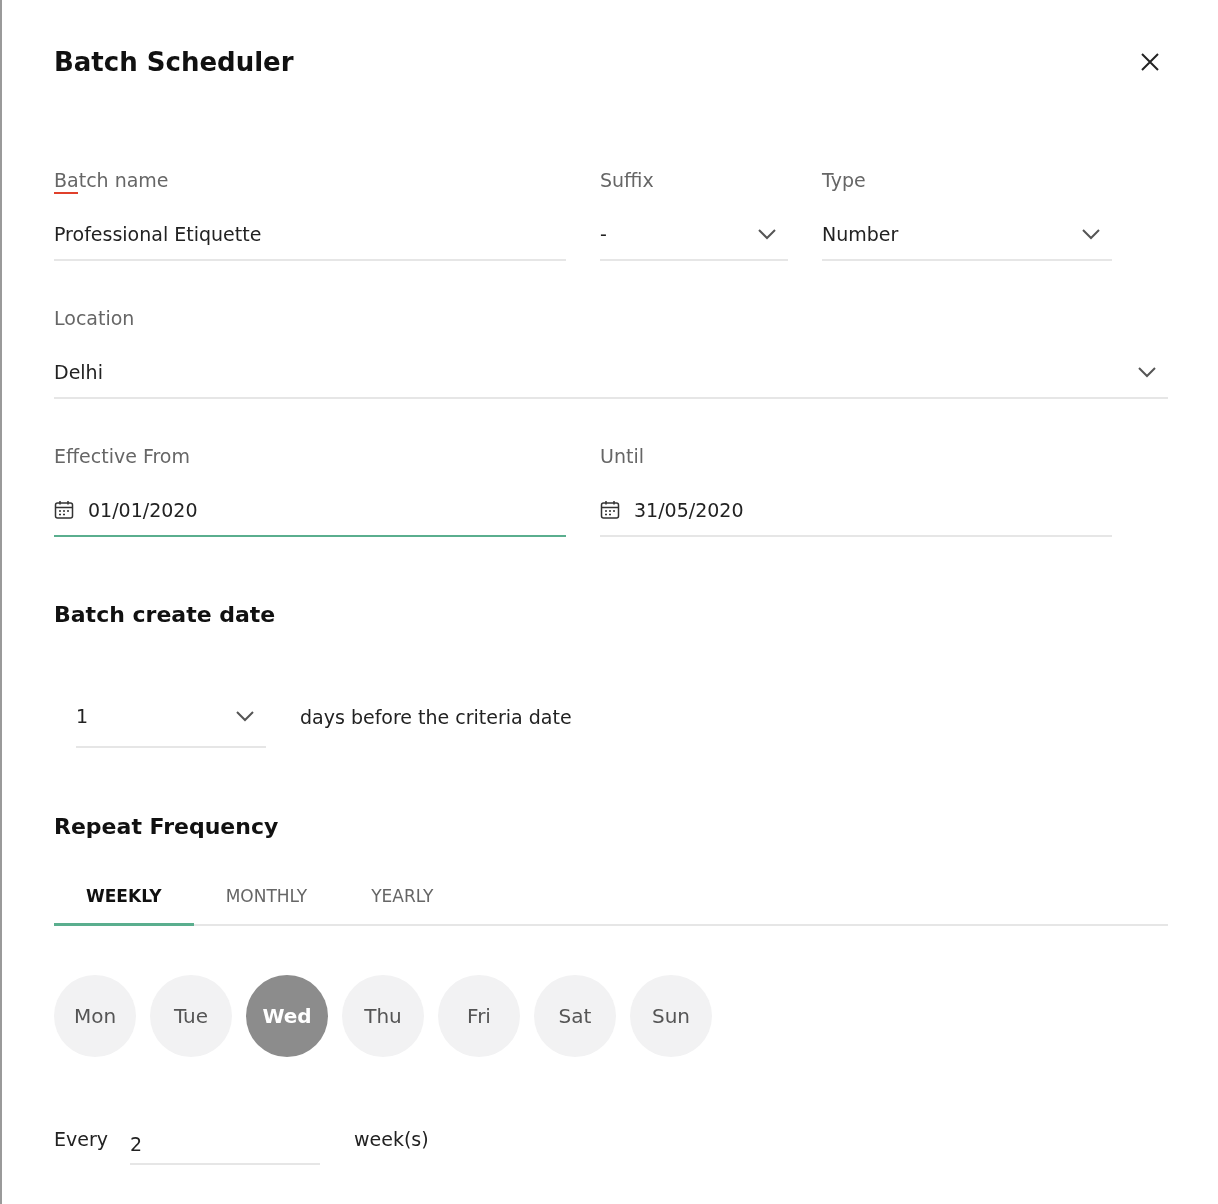 Image resolution: width=1218 pixels, height=1204 pixels. I want to click on section-title: Batch create date, so click(165, 615).